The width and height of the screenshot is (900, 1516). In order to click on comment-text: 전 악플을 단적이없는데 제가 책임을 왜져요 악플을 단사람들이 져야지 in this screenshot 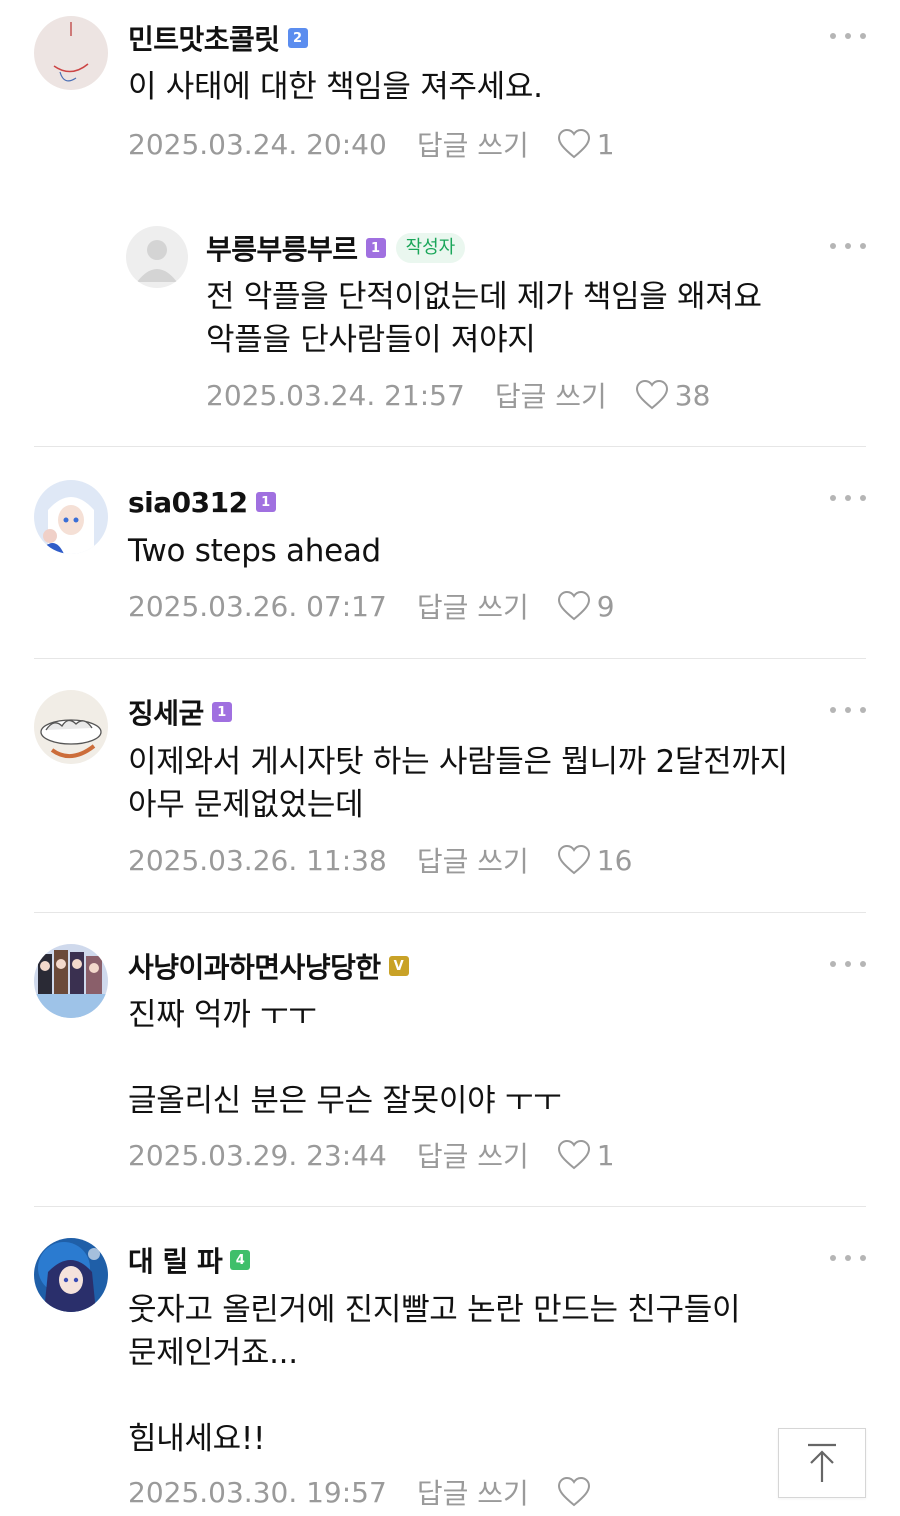, I will do `click(484, 318)`.